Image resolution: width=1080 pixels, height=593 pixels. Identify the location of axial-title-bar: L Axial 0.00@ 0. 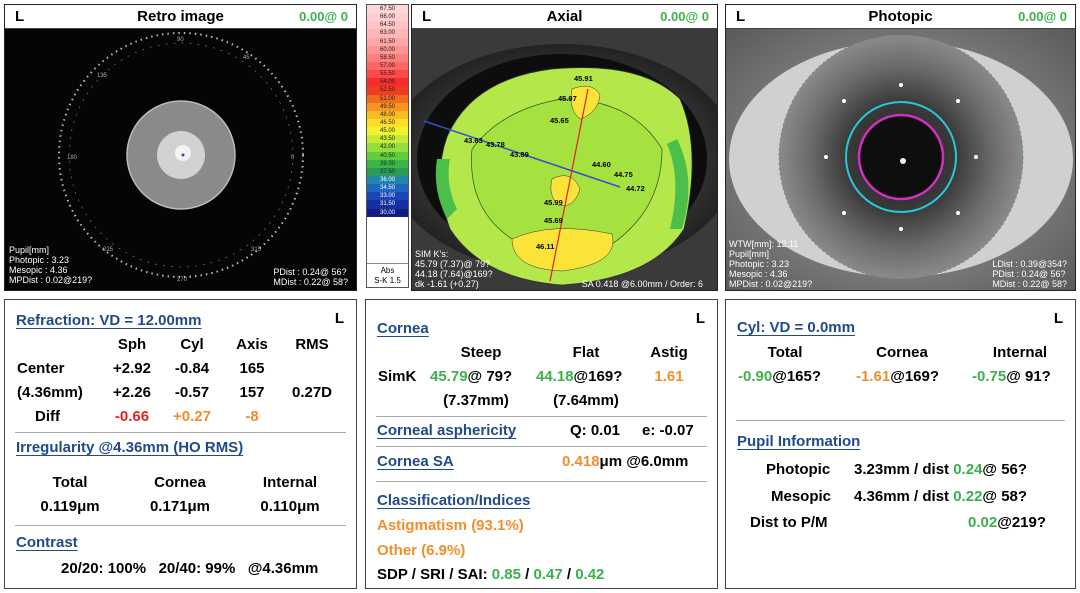
(564, 17).